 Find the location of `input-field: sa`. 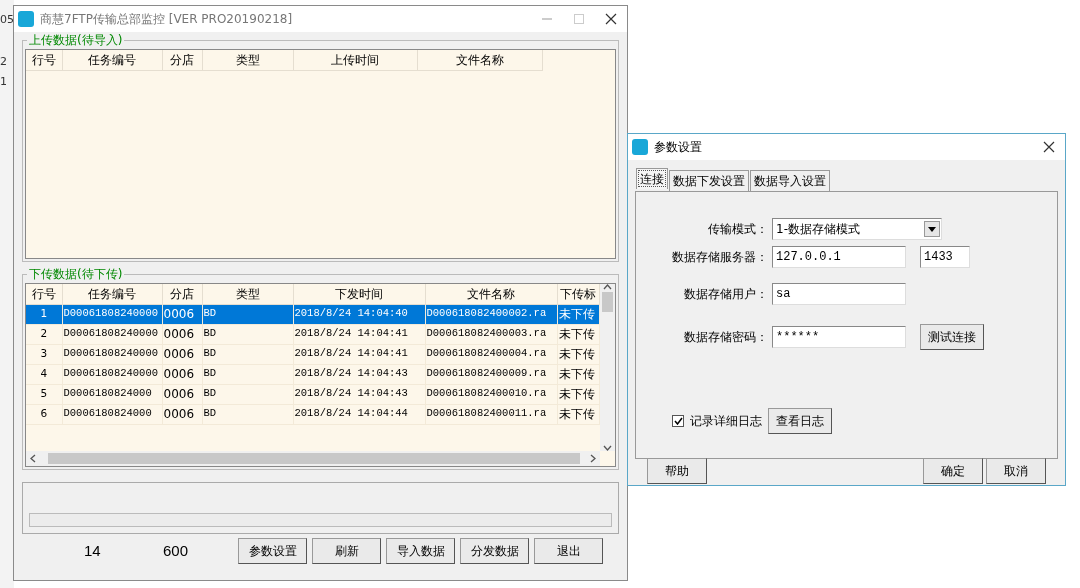

input-field: sa is located at coordinates (839, 294).